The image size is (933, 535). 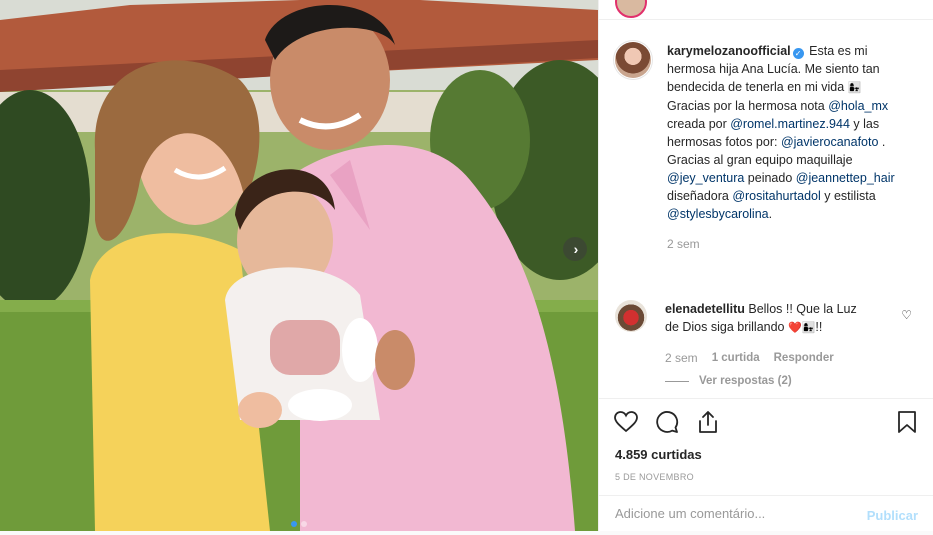 What do you see at coordinates (299, 524) in the screenshot?
I see `carousel-indicator` at bounding box center [299, 524].